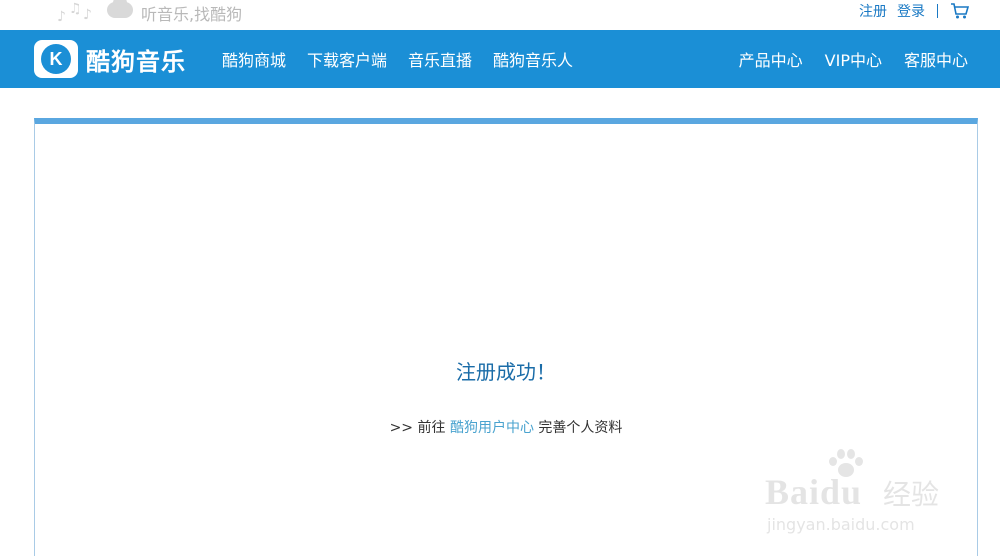 This screenshot has width=1000, height=556. I want to click on logo-badge-icon: K, so click(56, 59).